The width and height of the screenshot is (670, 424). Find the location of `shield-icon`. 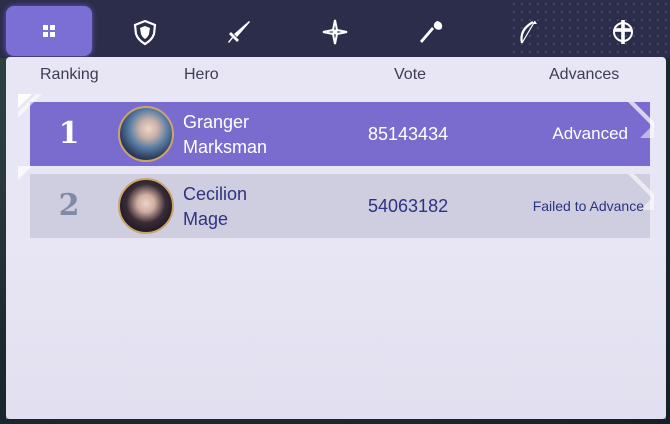

shield-icon is located at coordinates (145, 32).